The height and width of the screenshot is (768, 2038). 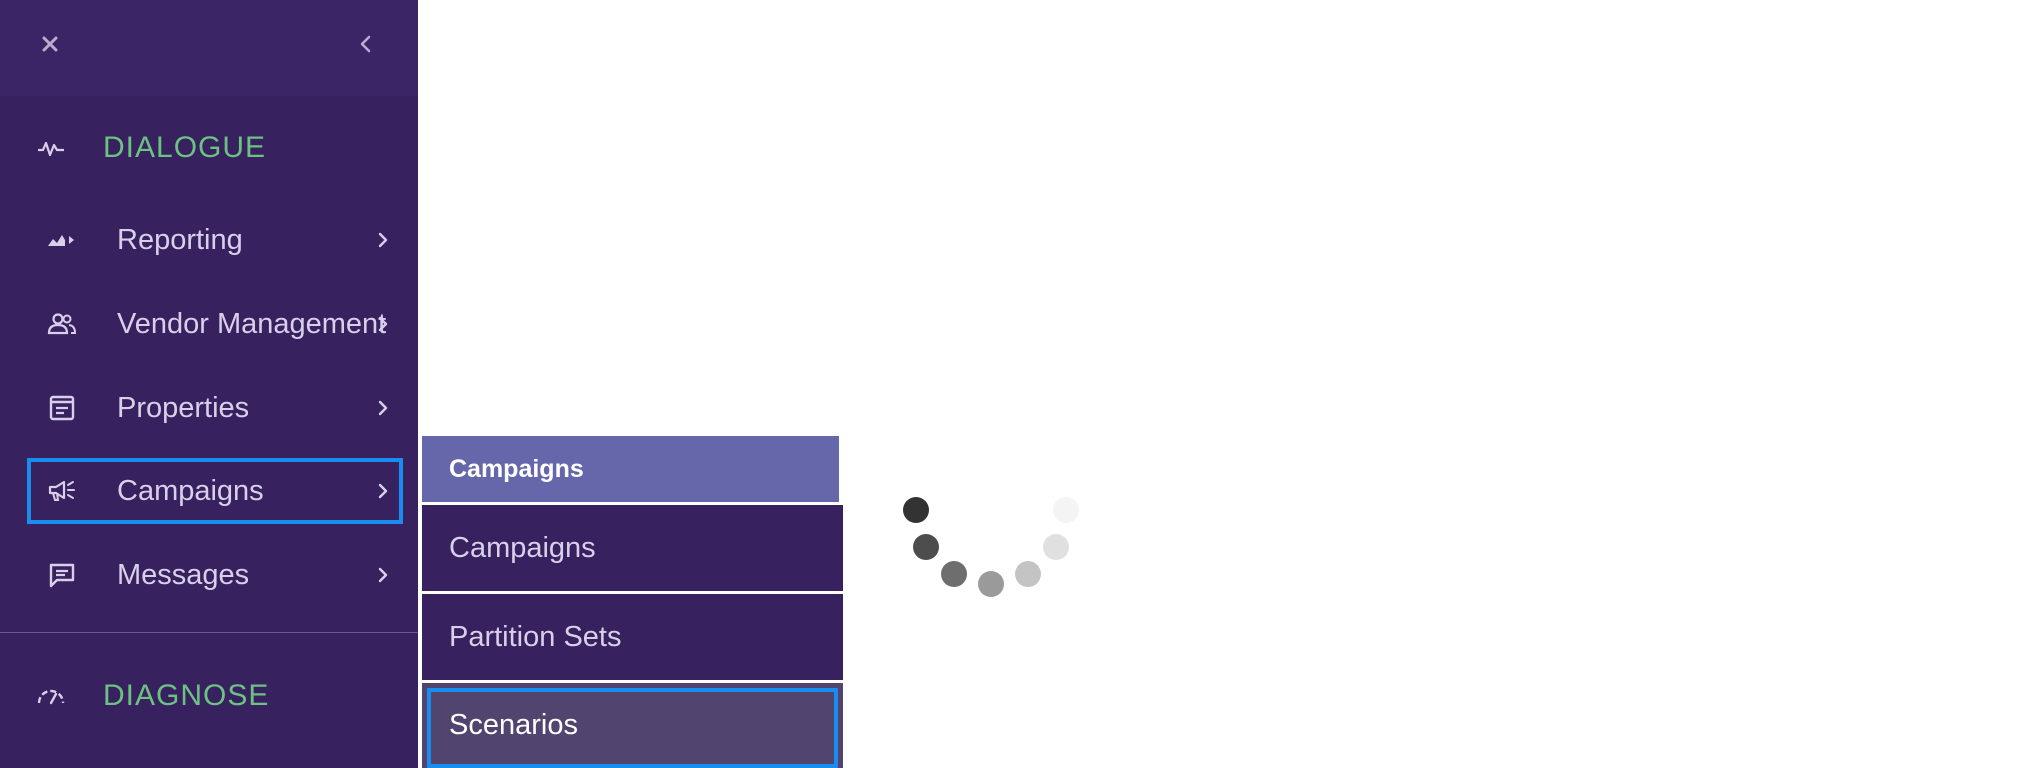 What do you see at coordinates (180, 239) in the screenshot?
I see `sidebar-item-label: Reporting` at bounding box center [180, 239].